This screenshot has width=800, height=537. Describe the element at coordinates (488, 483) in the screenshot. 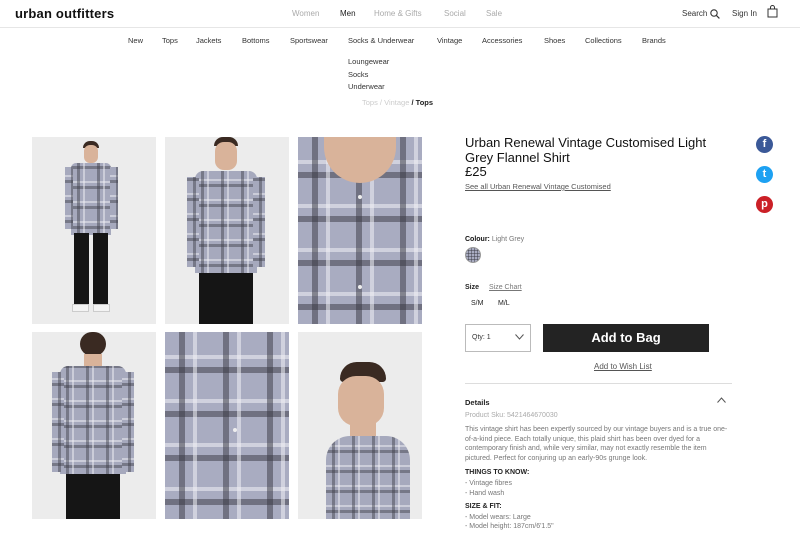

I see `things-item-1: - Vintage fibres` at that location.